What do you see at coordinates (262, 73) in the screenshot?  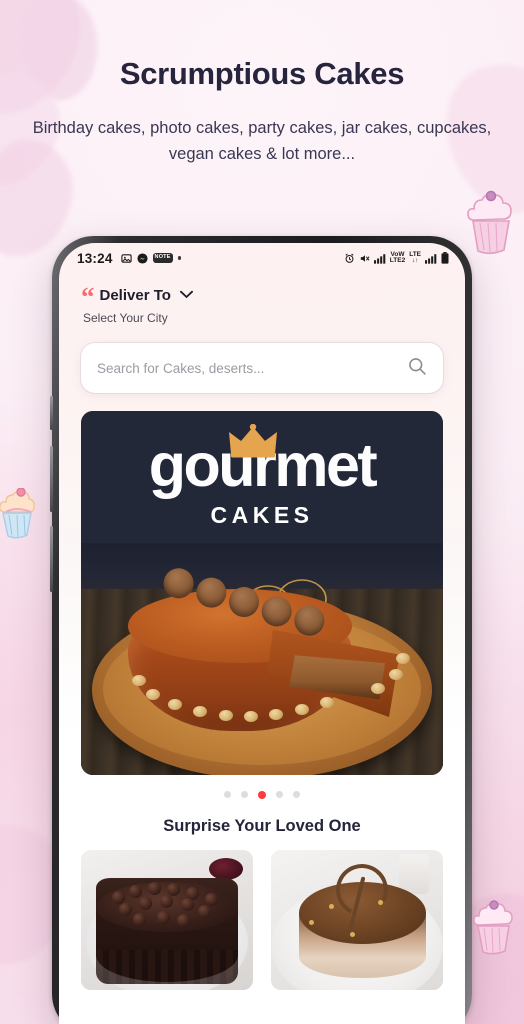 I see `page-title: Scrumptious Cakes` at bounding box center [262, 73].